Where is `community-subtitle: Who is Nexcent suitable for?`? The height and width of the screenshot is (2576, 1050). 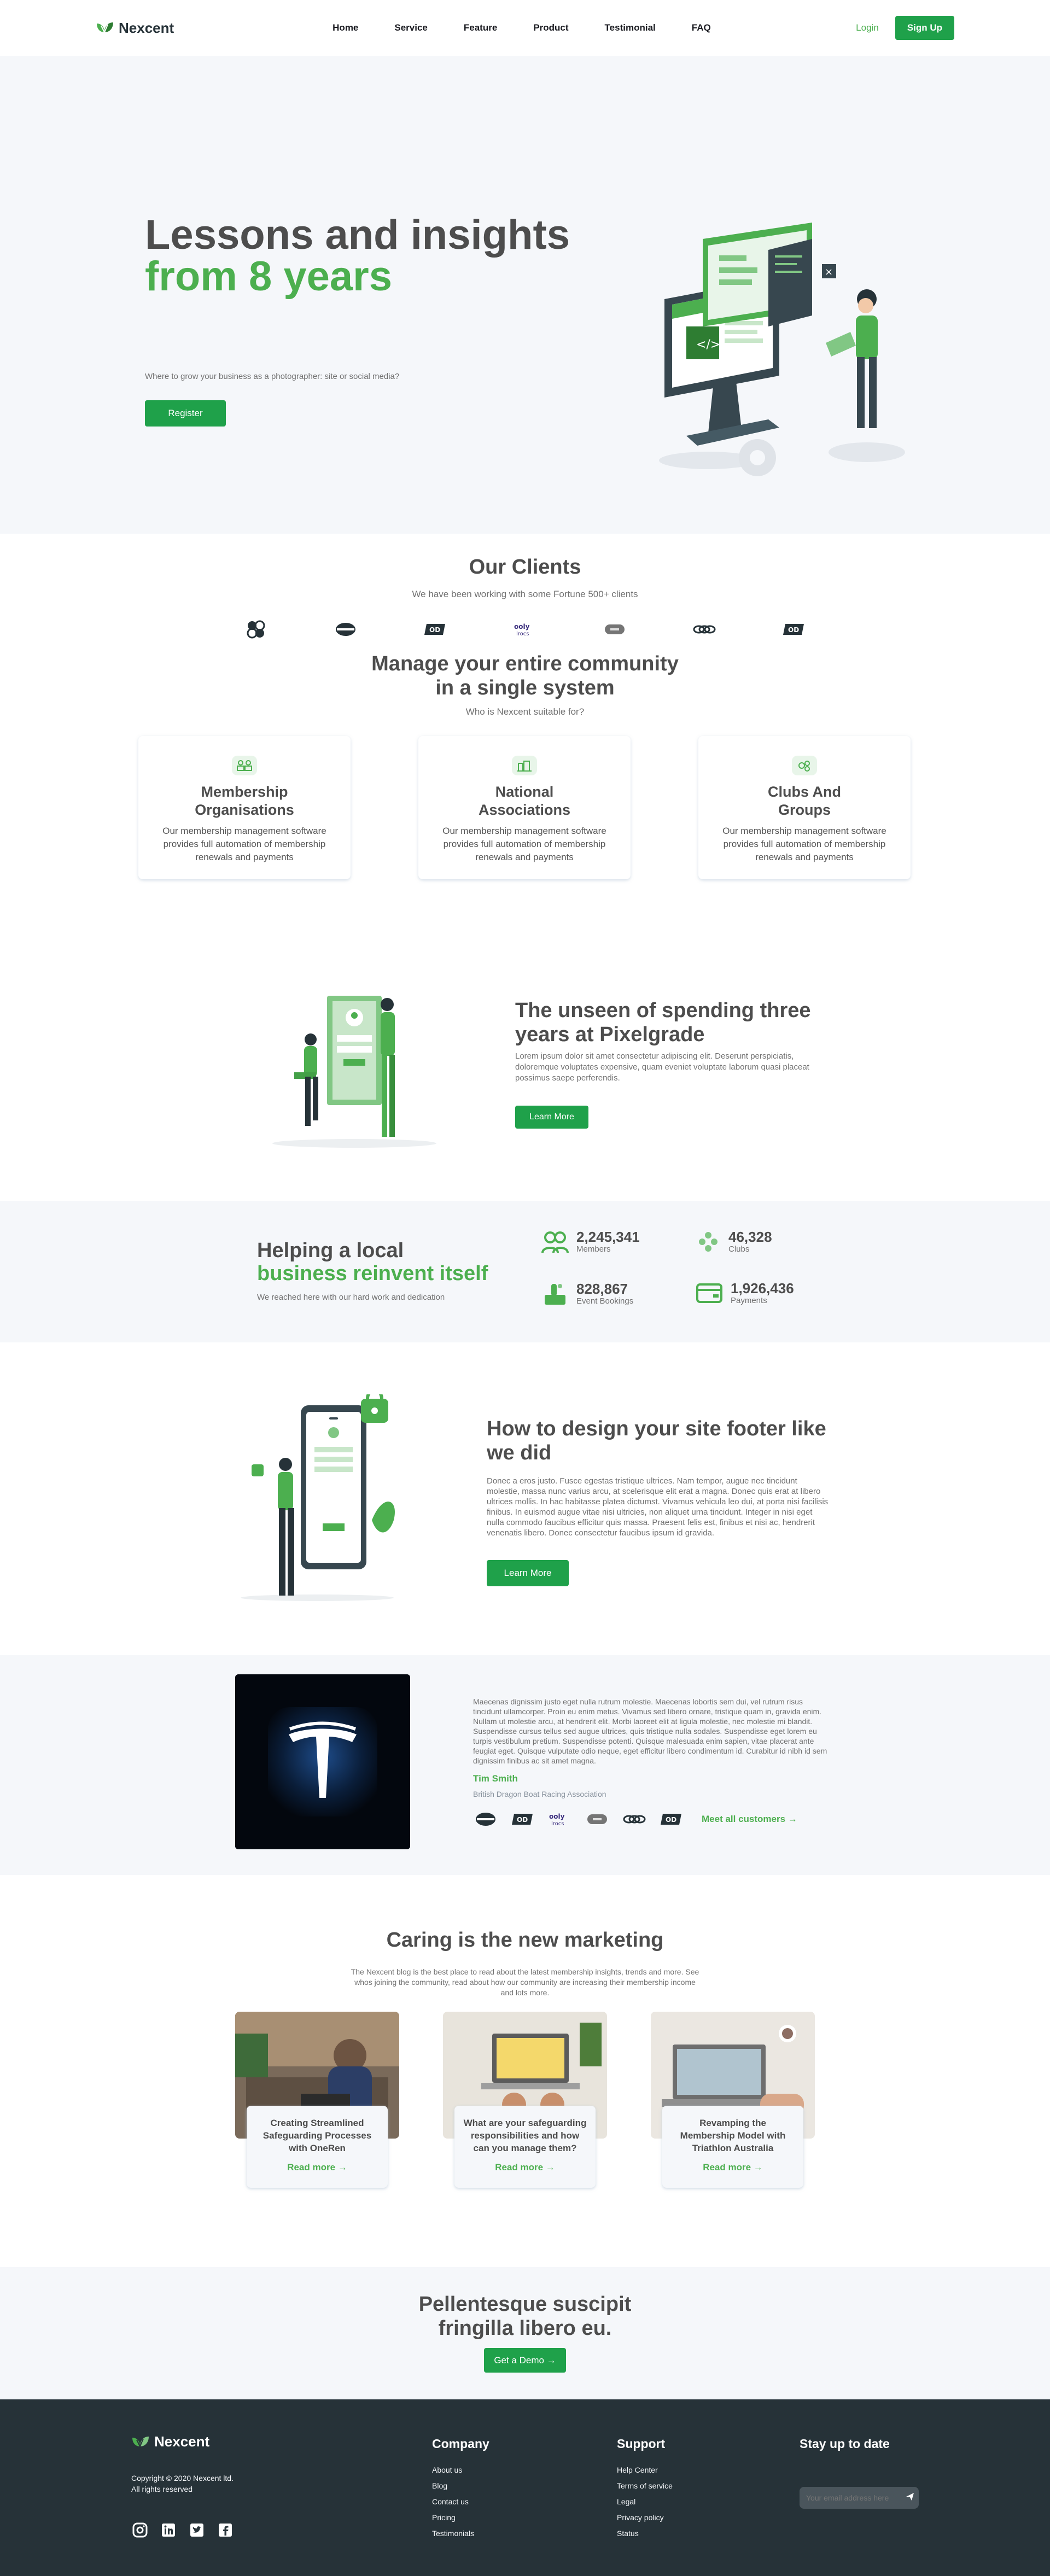
community-subtitle: Who is Nexcent suitable for? is located at coordinates (525, 711).